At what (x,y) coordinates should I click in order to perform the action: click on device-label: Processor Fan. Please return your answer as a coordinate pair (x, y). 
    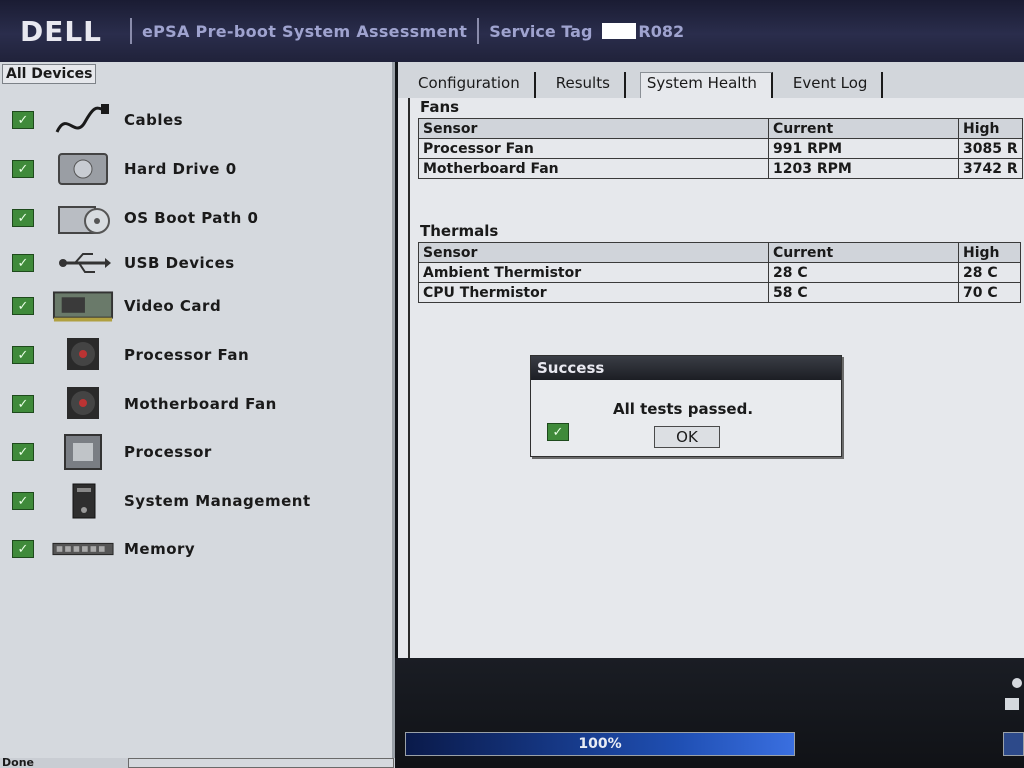
    Looking at the image, I should click on (187, 355).